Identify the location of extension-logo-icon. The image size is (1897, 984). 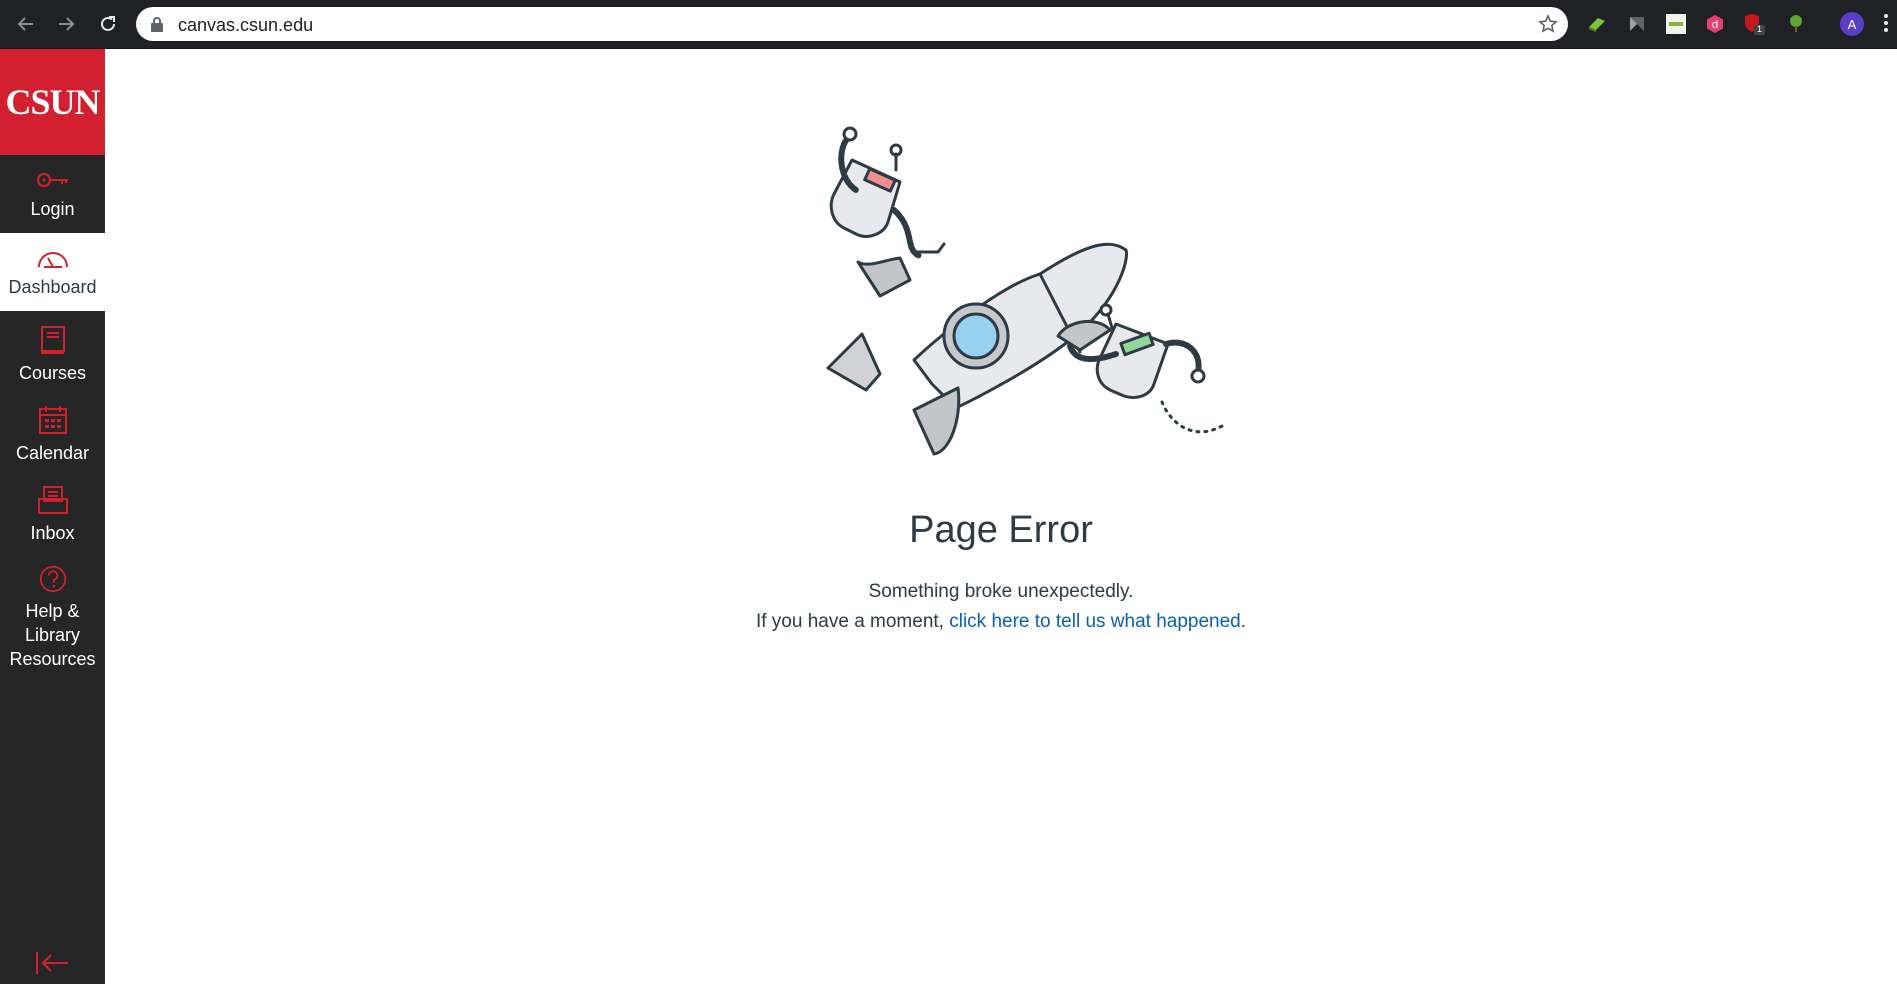
(1676, 24).